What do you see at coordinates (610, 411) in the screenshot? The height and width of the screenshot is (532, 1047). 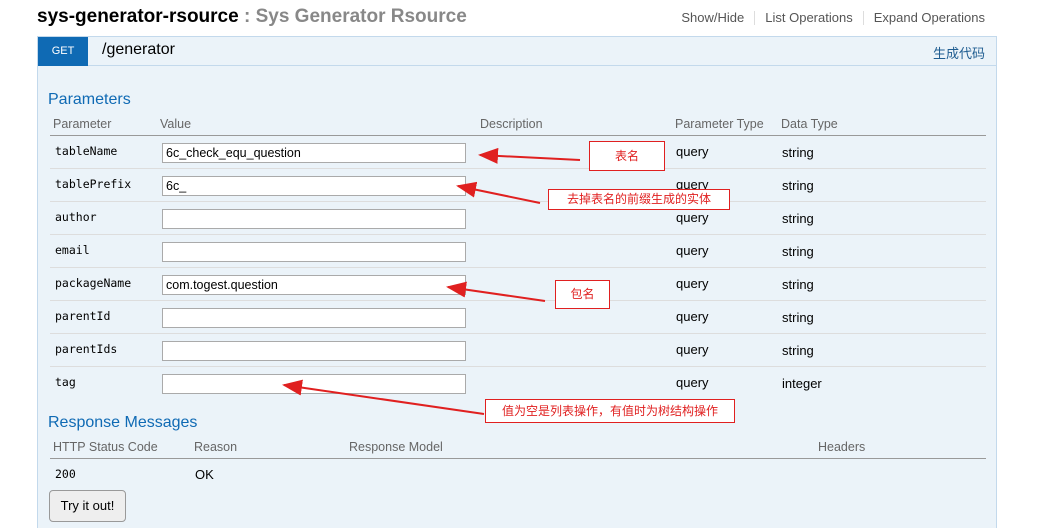 I see `annotation-tag: 值为空是列表操作，有值时为树结构操作` at bounding box center [610, 411].